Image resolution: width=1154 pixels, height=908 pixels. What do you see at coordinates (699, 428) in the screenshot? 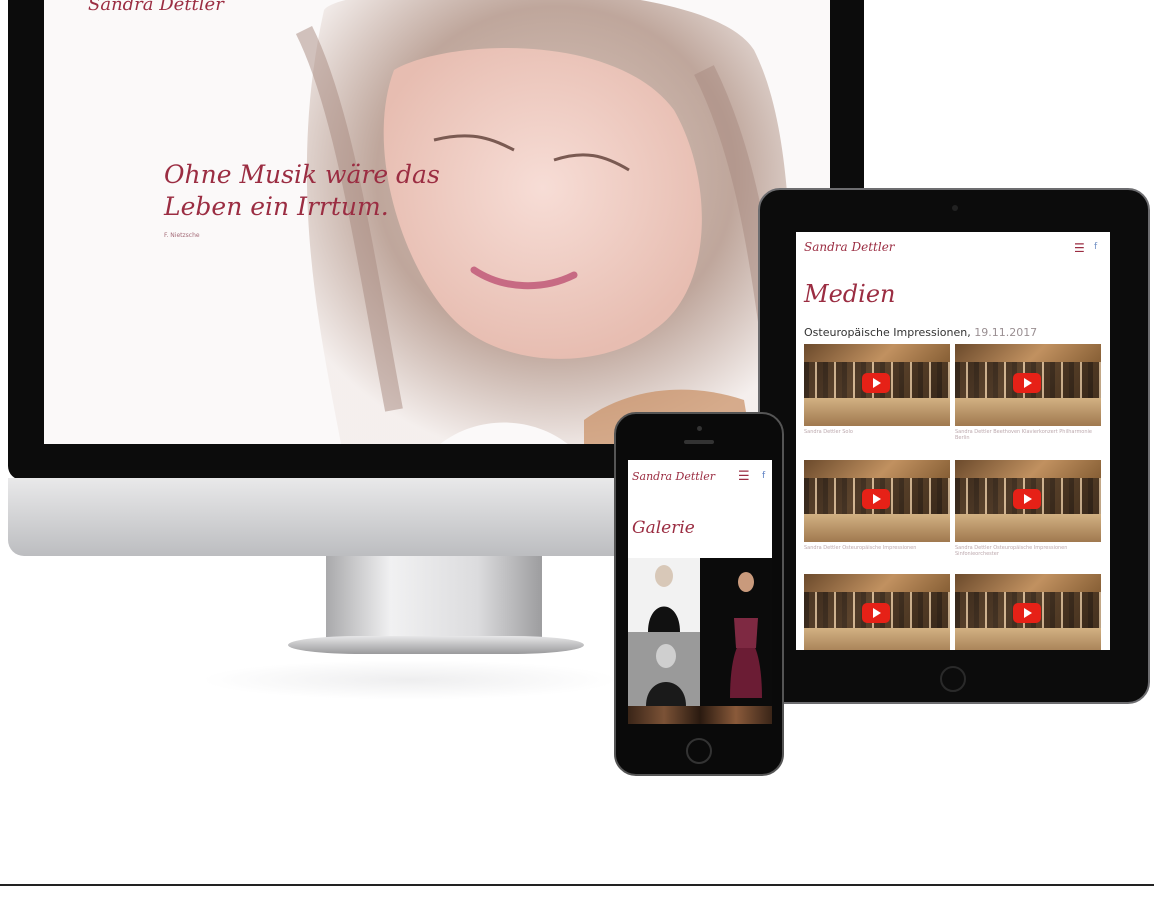
I see `phone-camera` at bounding box center [699, 428].